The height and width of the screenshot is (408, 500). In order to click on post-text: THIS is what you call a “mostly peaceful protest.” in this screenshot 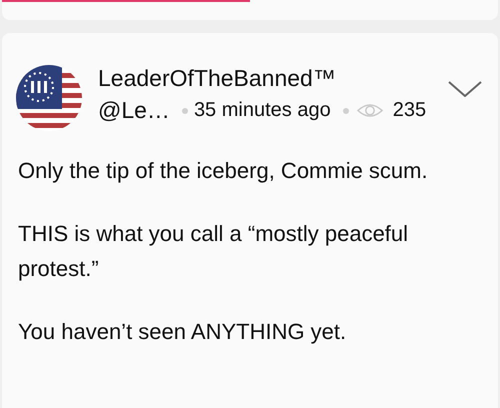, I will do `click(214, 251)`.